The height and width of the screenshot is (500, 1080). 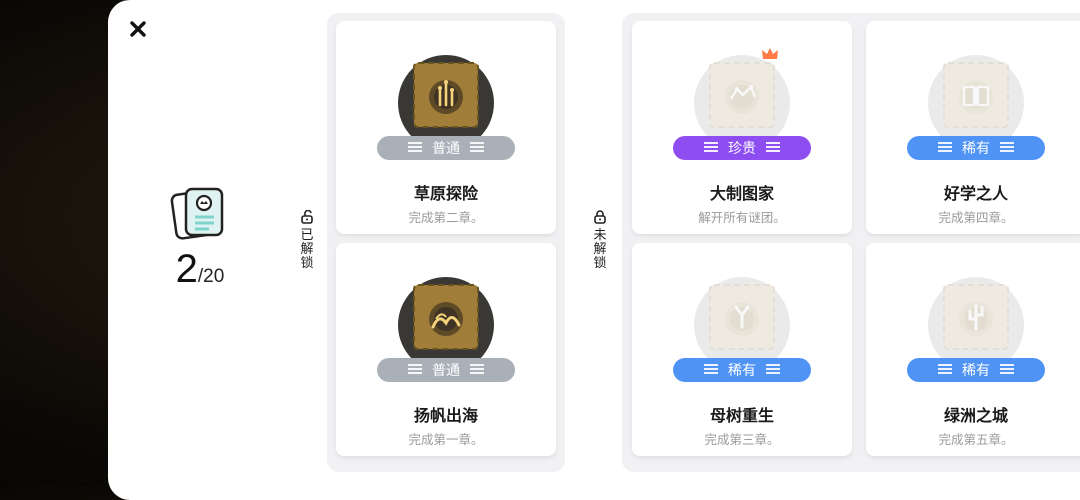 I want to click on close-icon, so click(x=138, y=29).